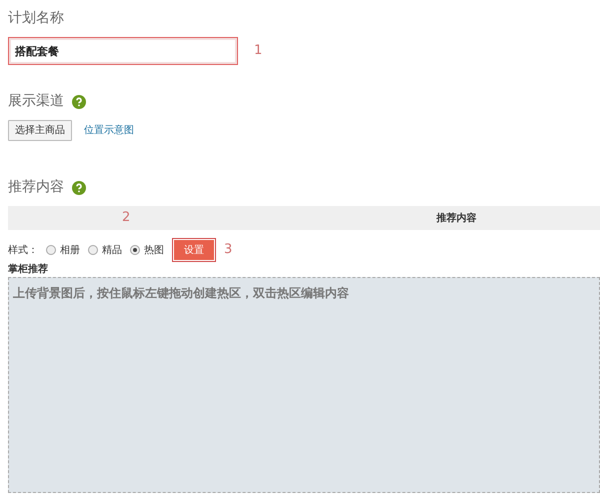 This screenshot has width=600, height=495. Describe the element at coordinates (105, 250) in the screenshot. I see `radio-option: 精品` at that location.